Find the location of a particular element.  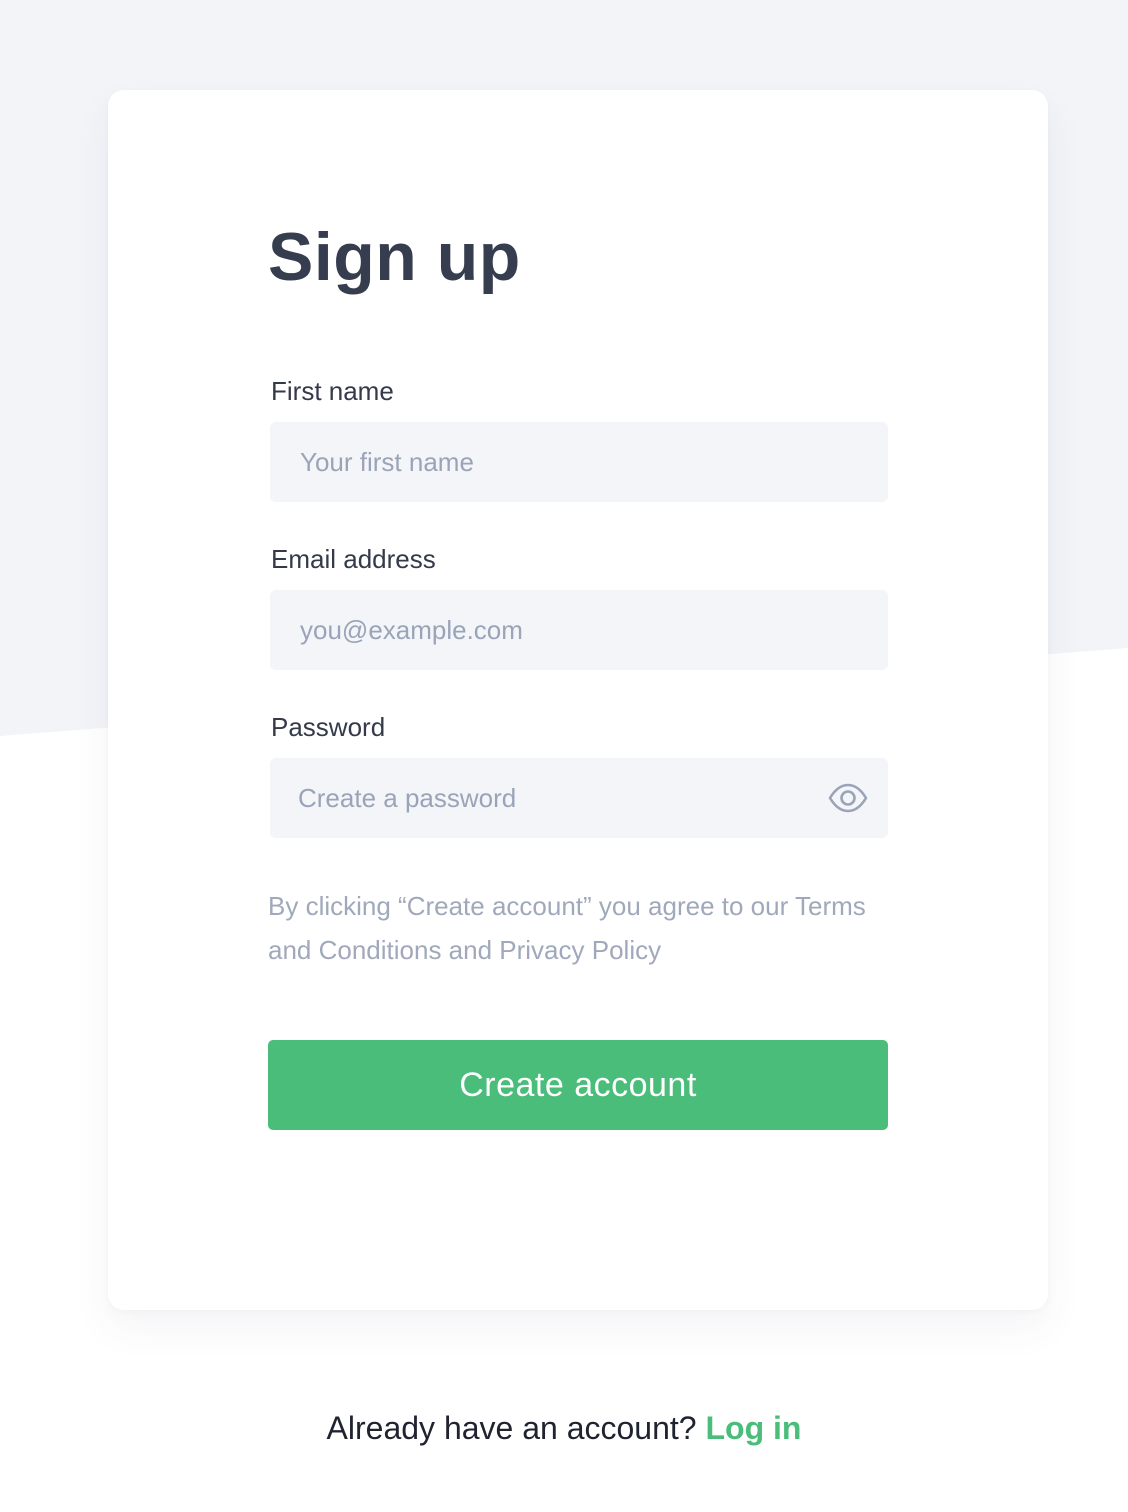

login-prompt-text: Already have an account? is located at coordinates (511, 1428).